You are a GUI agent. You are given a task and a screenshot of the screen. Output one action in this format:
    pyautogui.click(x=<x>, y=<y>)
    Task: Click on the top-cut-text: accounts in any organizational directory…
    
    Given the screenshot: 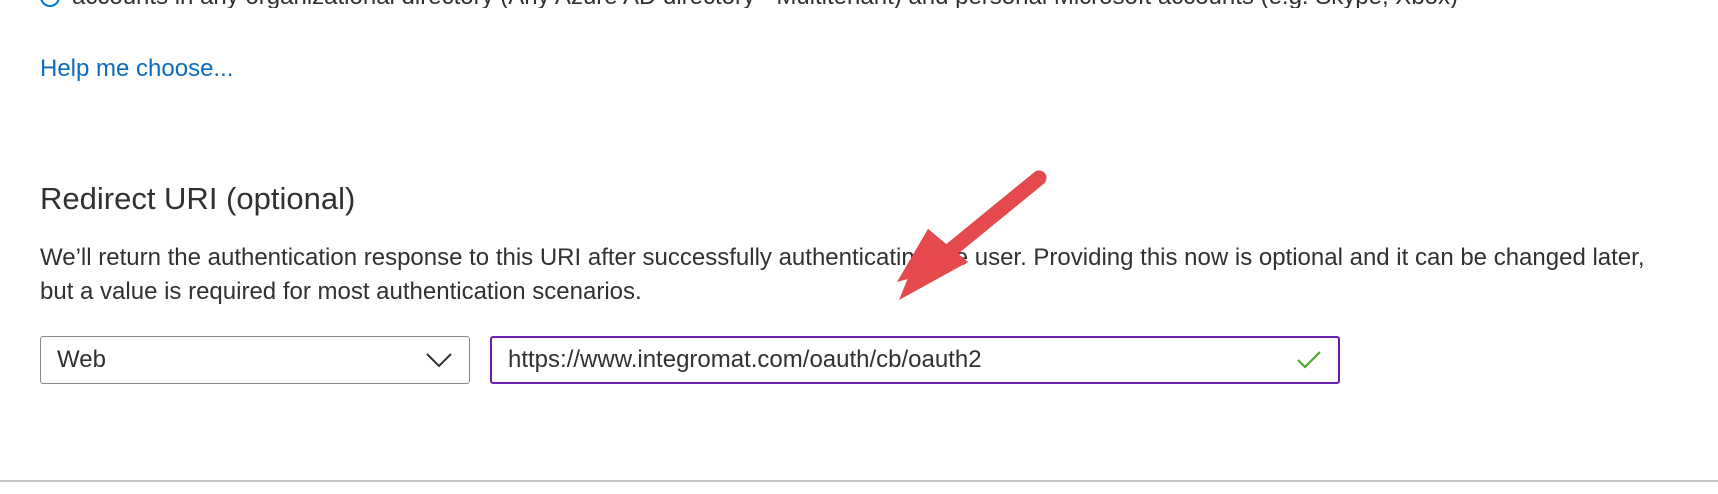 What is the action you would take?
    pyautogui.click(x=765, y=4)
    